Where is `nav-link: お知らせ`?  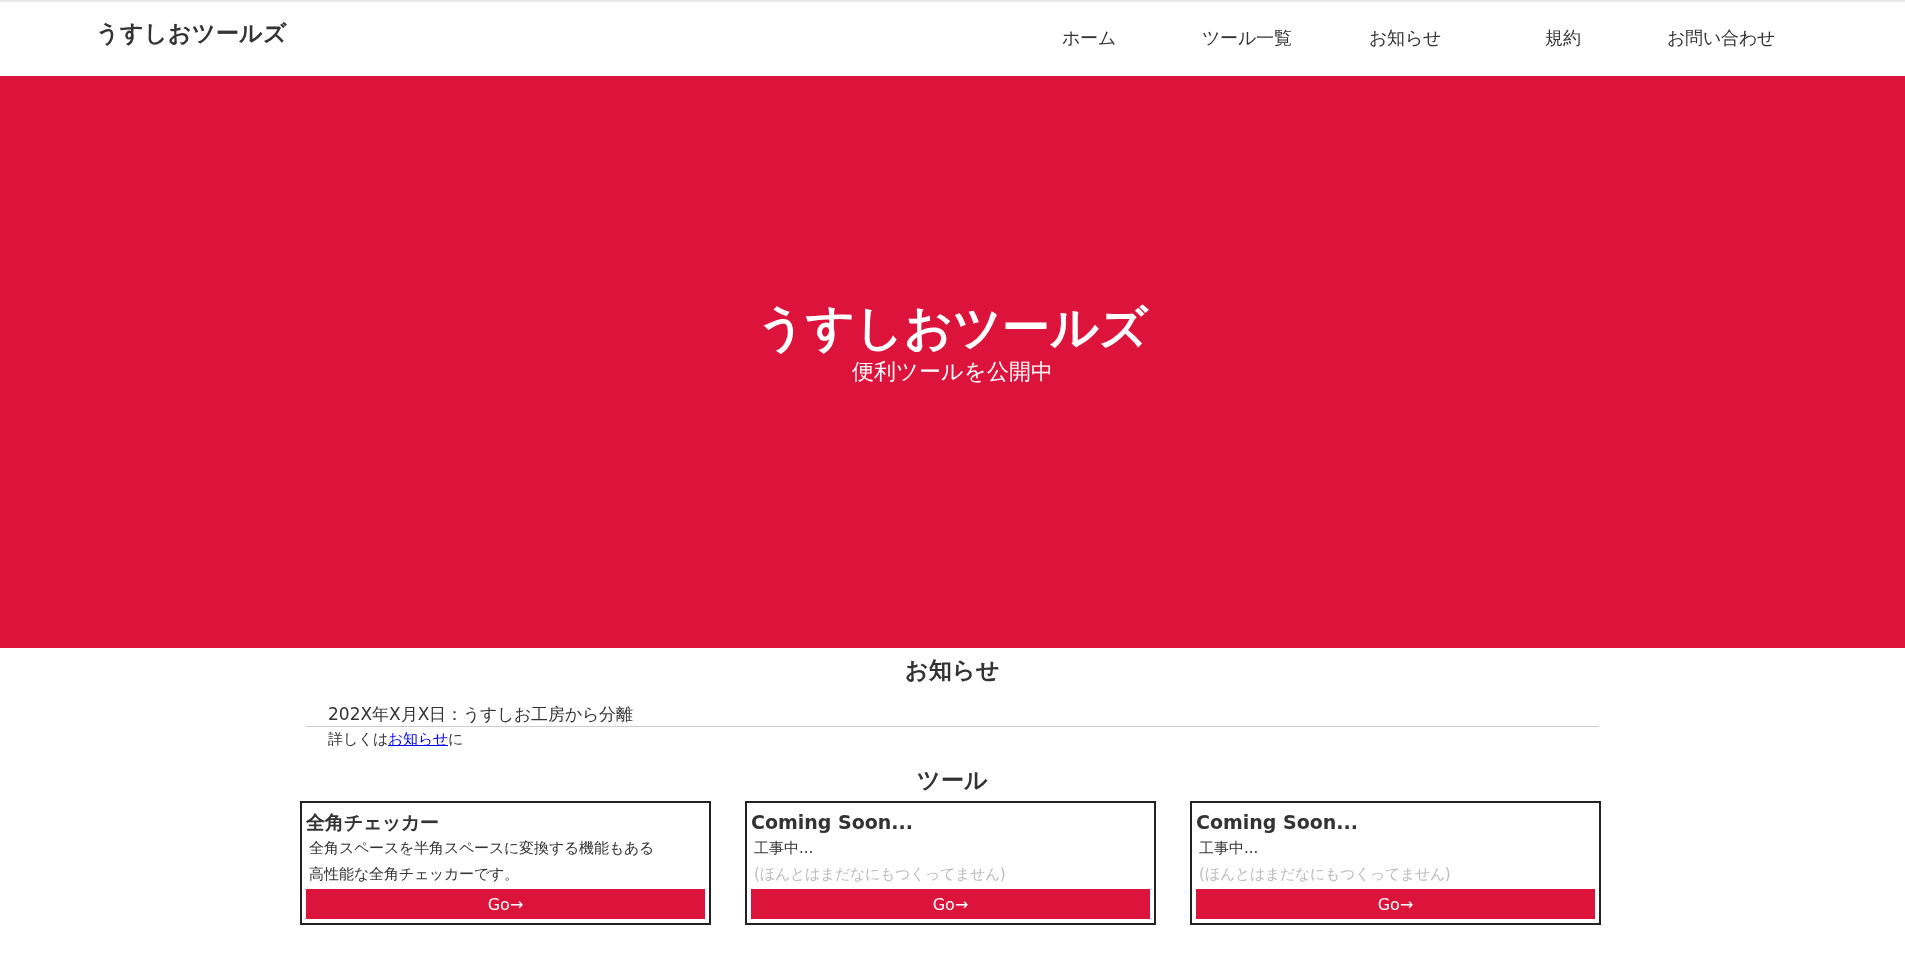 nav-link: お知らせ is located at coordinates (1405, 38).